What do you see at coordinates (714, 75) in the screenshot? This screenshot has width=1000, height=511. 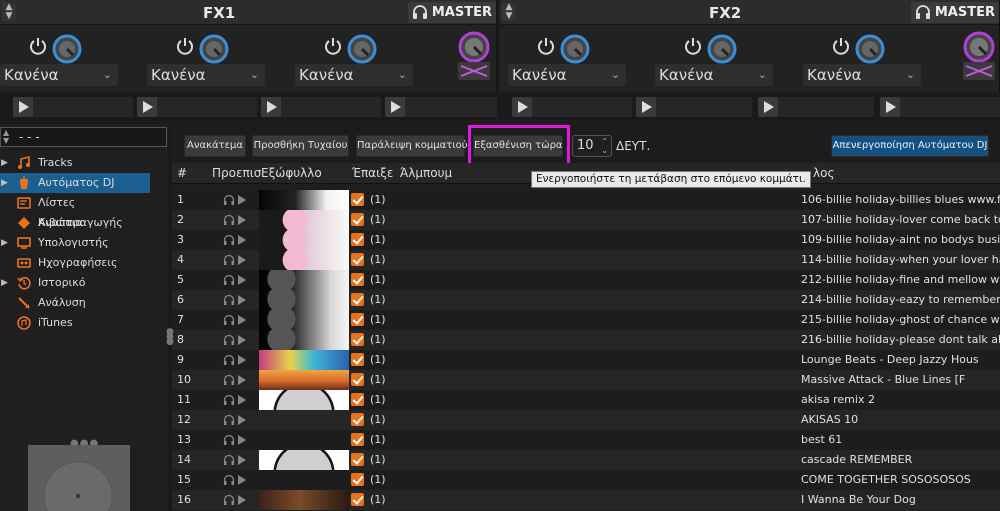 I see `fx2-effect-select-2: Κανένα ⌄` at bounding box center [714, 75].